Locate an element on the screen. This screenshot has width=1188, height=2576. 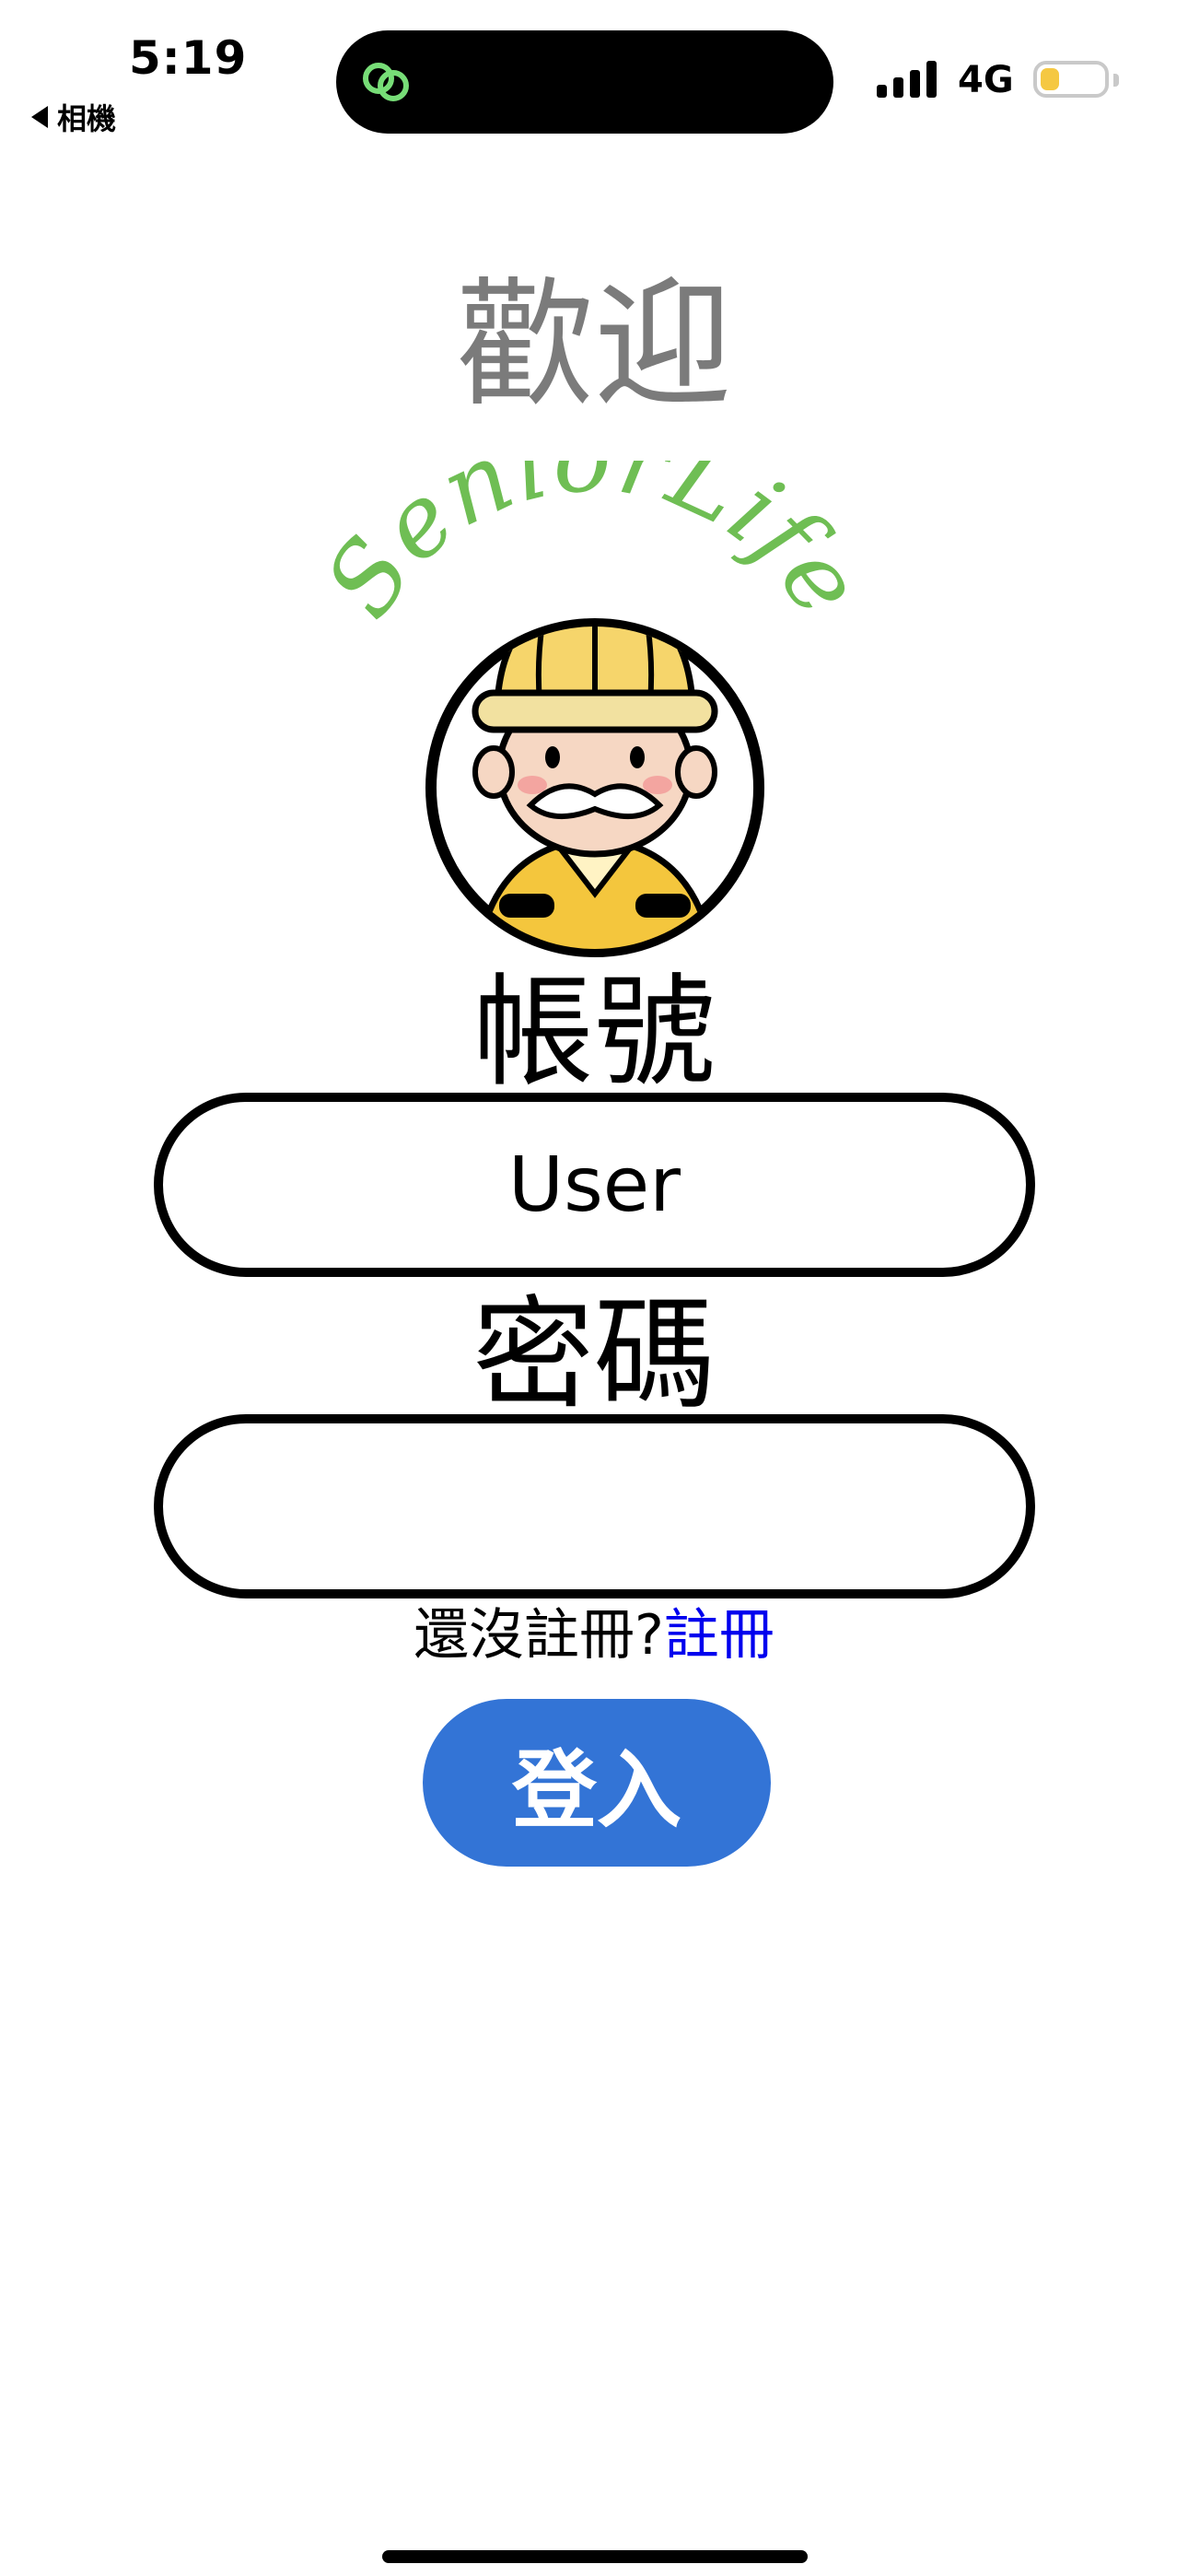
link-chain-icon is located at coordinates (386, 82).